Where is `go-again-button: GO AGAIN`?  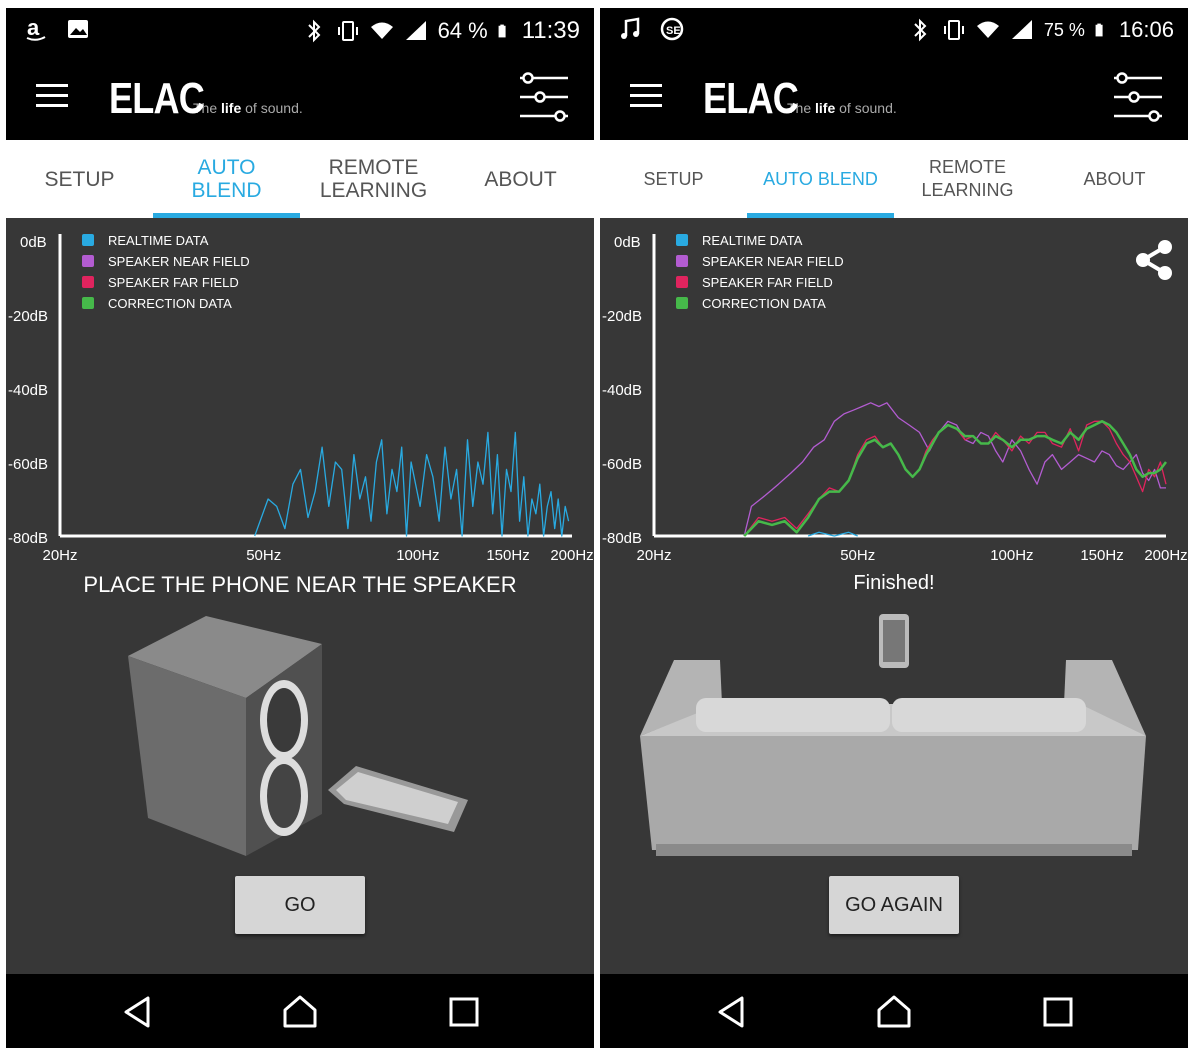 go-again-button: GO AGAIN is located at coordinates (894, 905).